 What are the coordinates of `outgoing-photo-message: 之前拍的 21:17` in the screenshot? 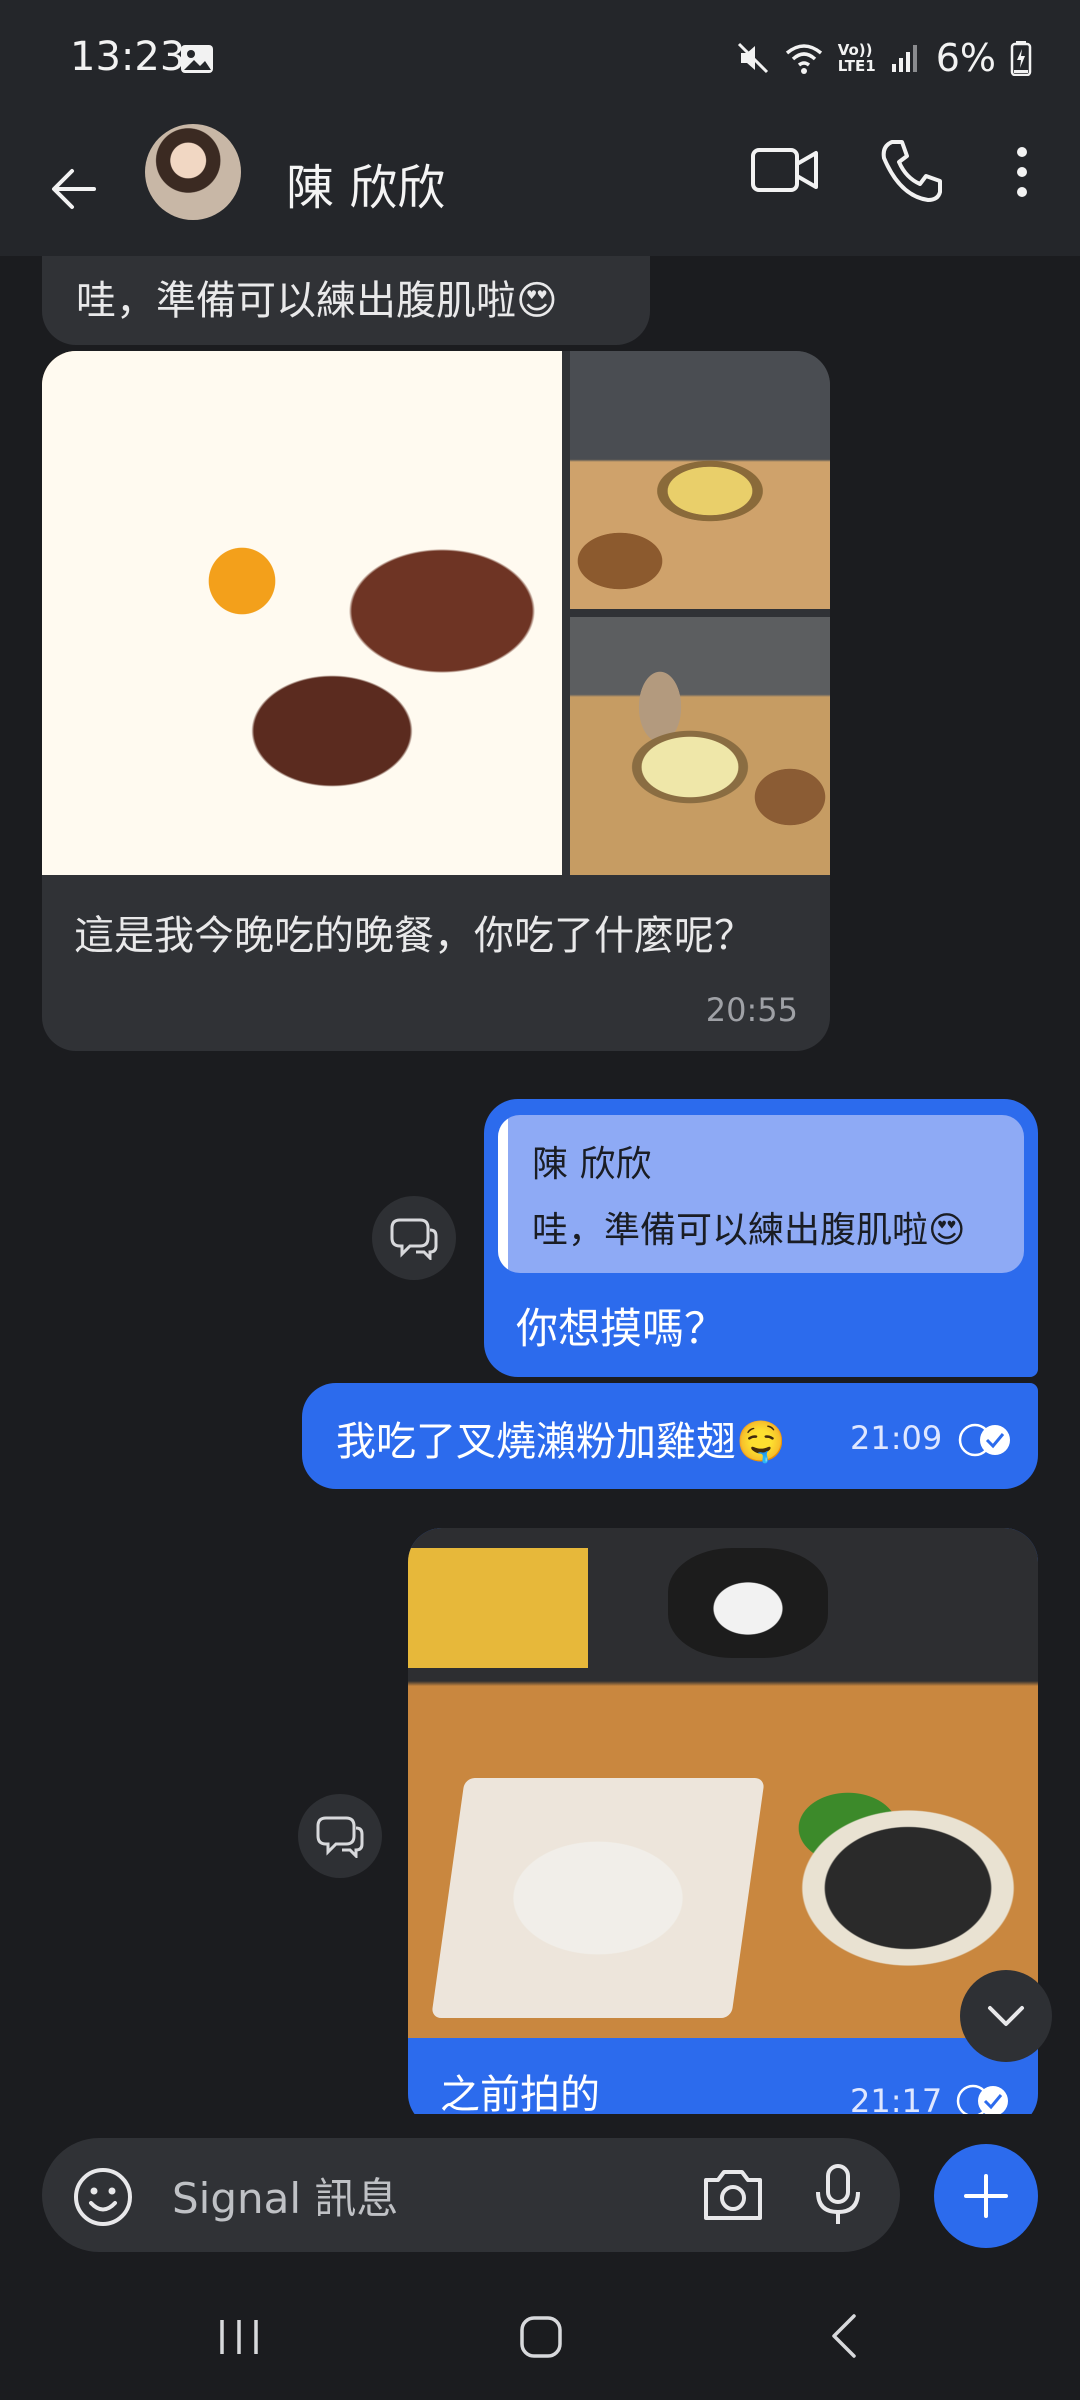 It's located at (723, 1821).